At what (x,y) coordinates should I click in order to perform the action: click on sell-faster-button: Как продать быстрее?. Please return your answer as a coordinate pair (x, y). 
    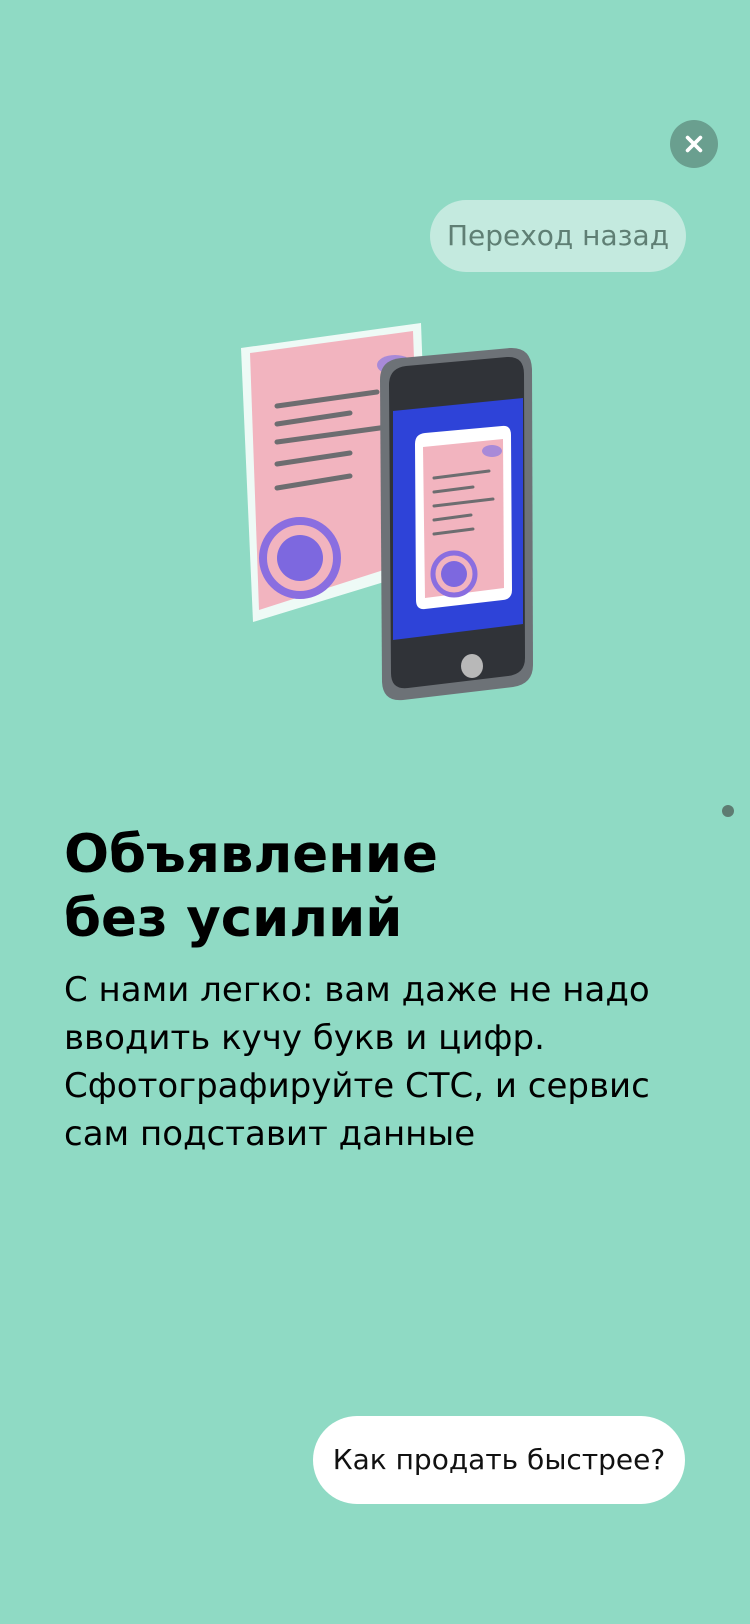
    Looking at the image, I should click on (499, 1460).